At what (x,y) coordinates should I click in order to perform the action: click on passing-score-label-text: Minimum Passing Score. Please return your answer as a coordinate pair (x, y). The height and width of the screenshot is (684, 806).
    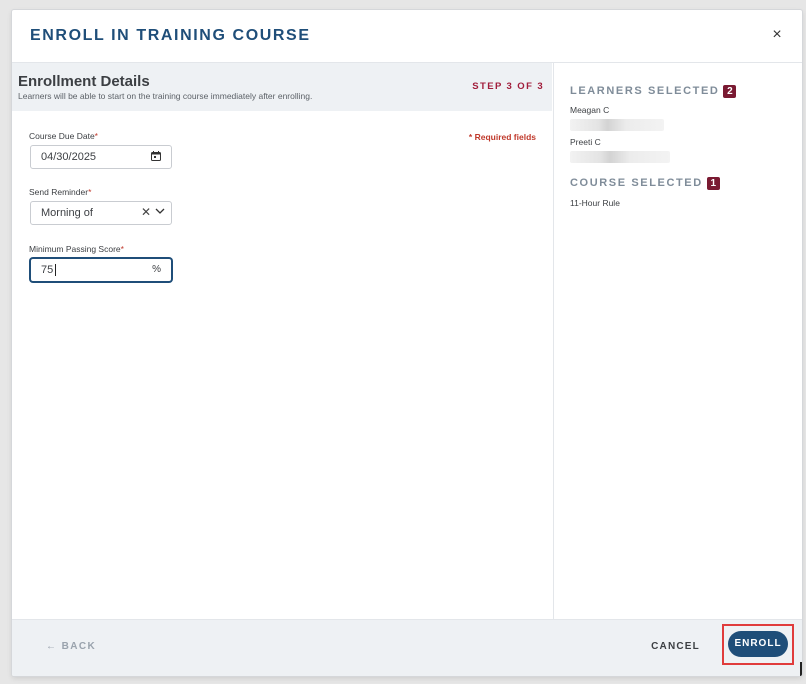
    Looking at the image, I should click on (75, 249).